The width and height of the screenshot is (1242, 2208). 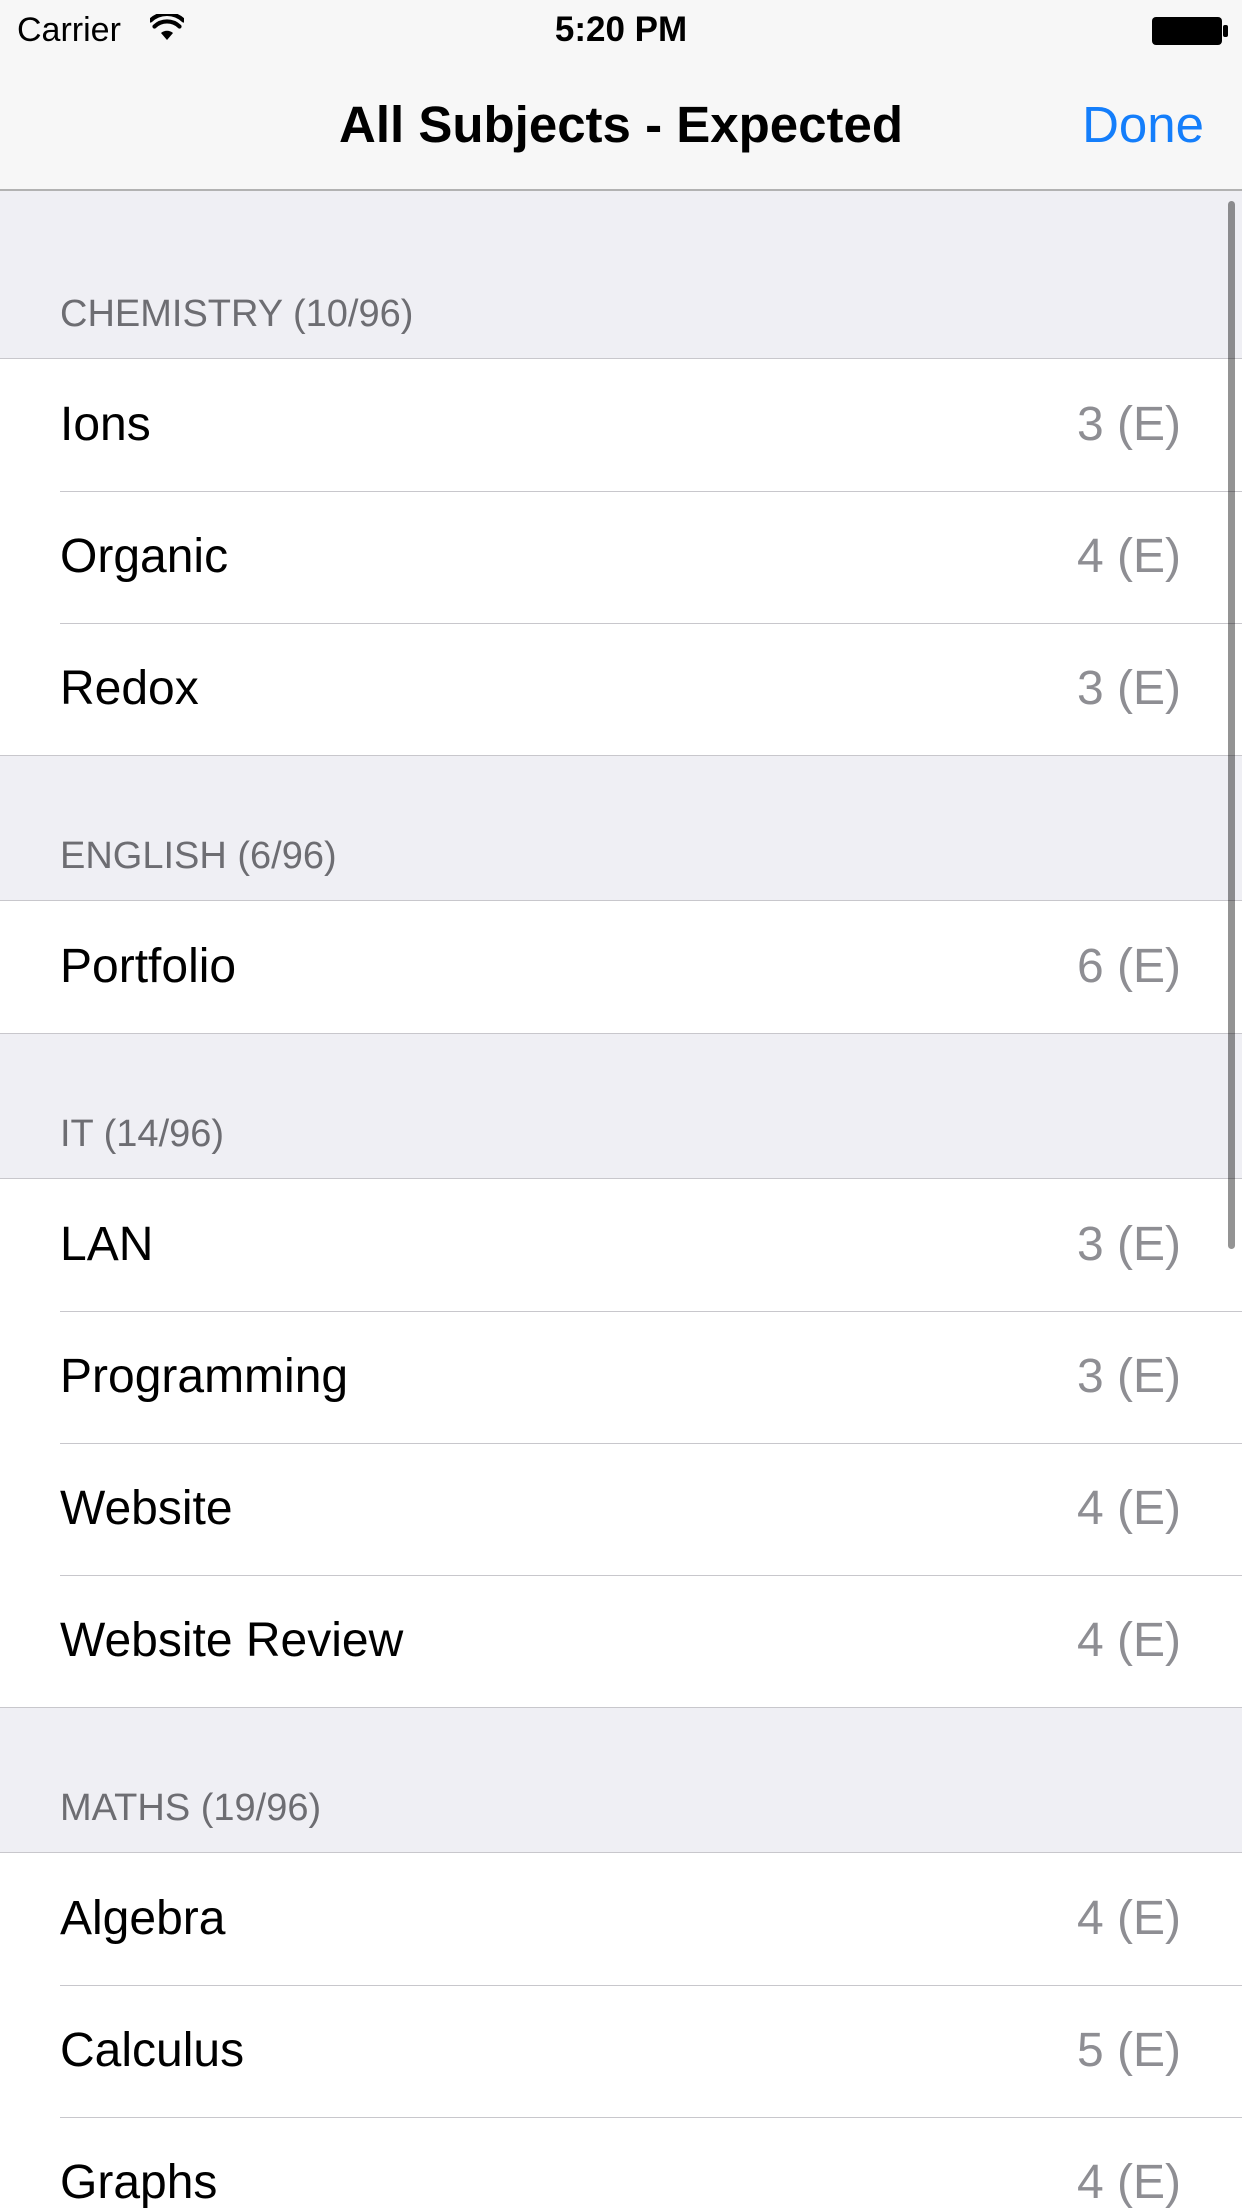 I want to click on table-row: Programming 3 (E), so click(x=621, y=1377).